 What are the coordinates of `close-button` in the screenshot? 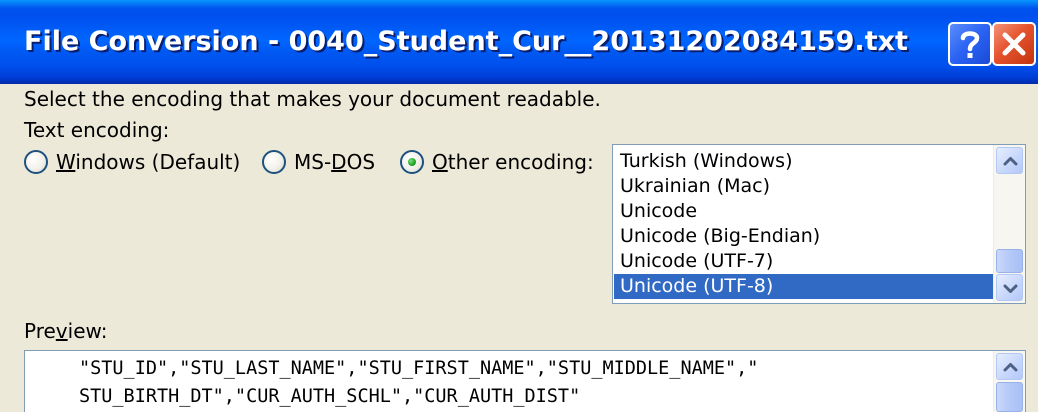 It's located at (1014, 44).